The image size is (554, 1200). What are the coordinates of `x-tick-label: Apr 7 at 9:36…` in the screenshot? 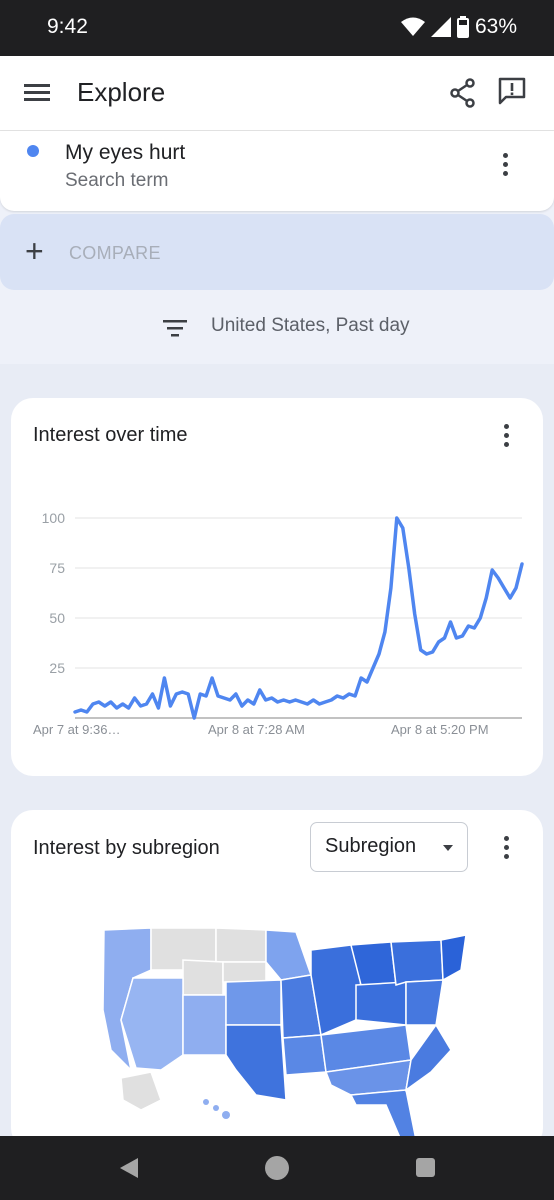 It's located at (76, 729).